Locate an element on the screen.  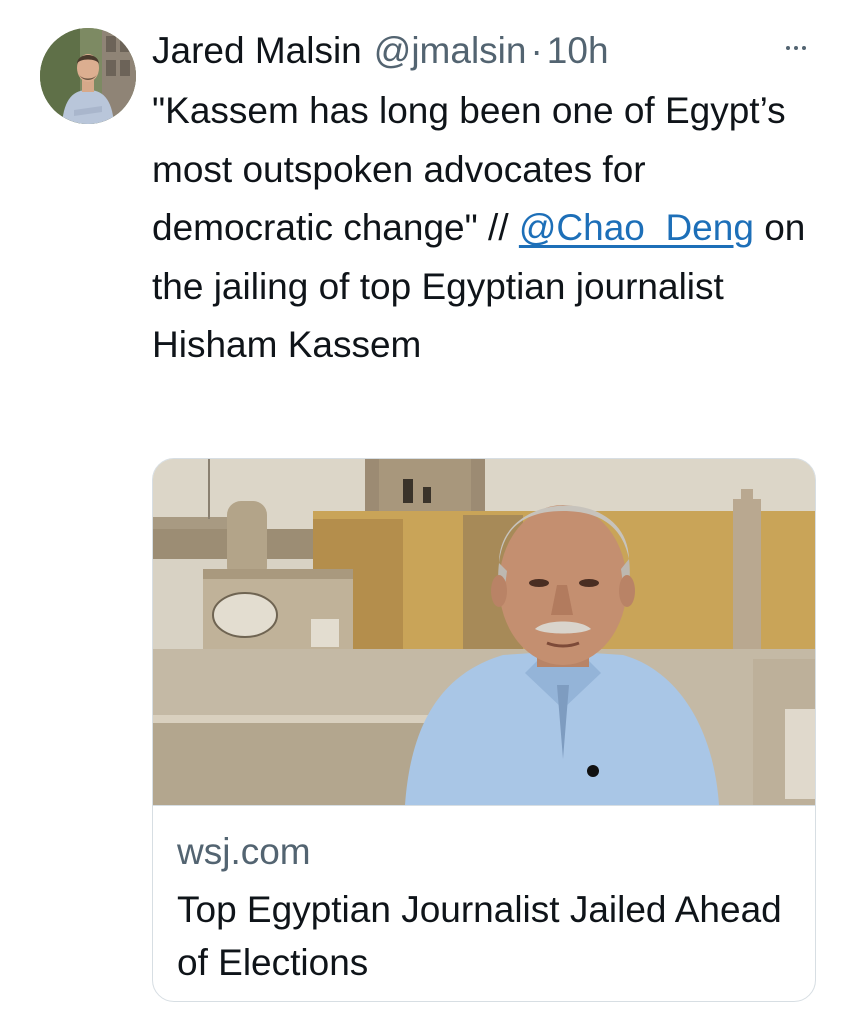
card-divider is located at coordinates (484, 805).